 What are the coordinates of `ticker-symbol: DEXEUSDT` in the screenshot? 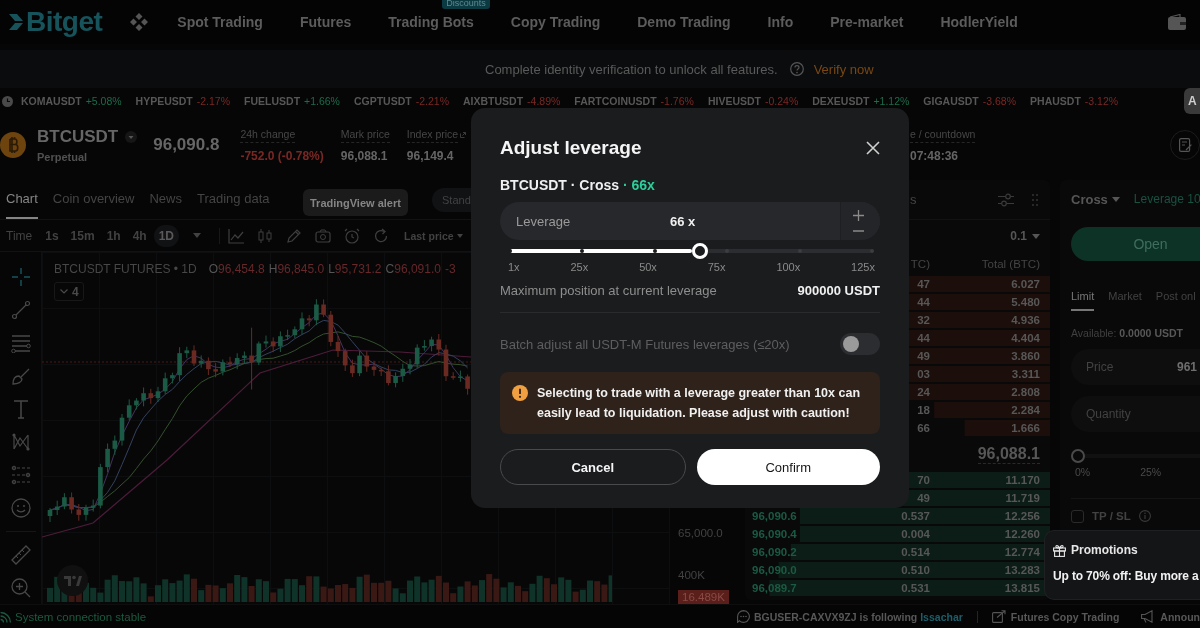 It's located at (841, 101).